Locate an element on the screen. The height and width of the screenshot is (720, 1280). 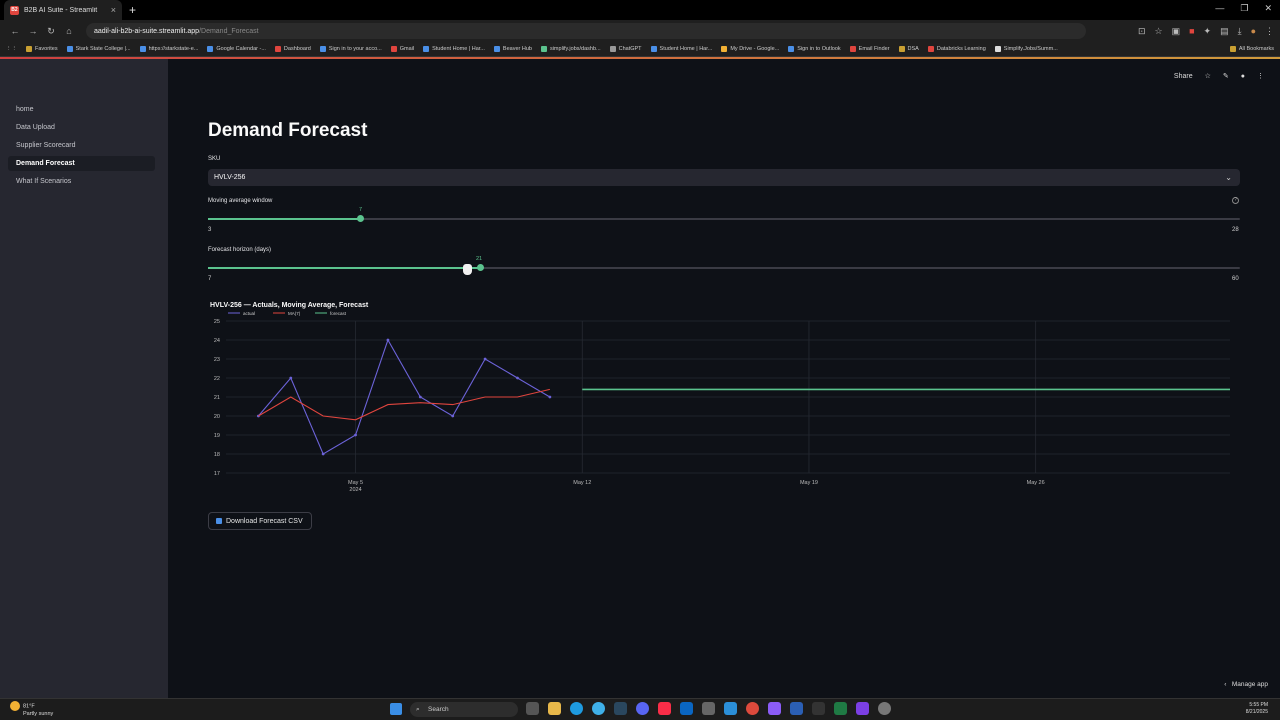
copilot-icon is located at coordinates (774, 708).